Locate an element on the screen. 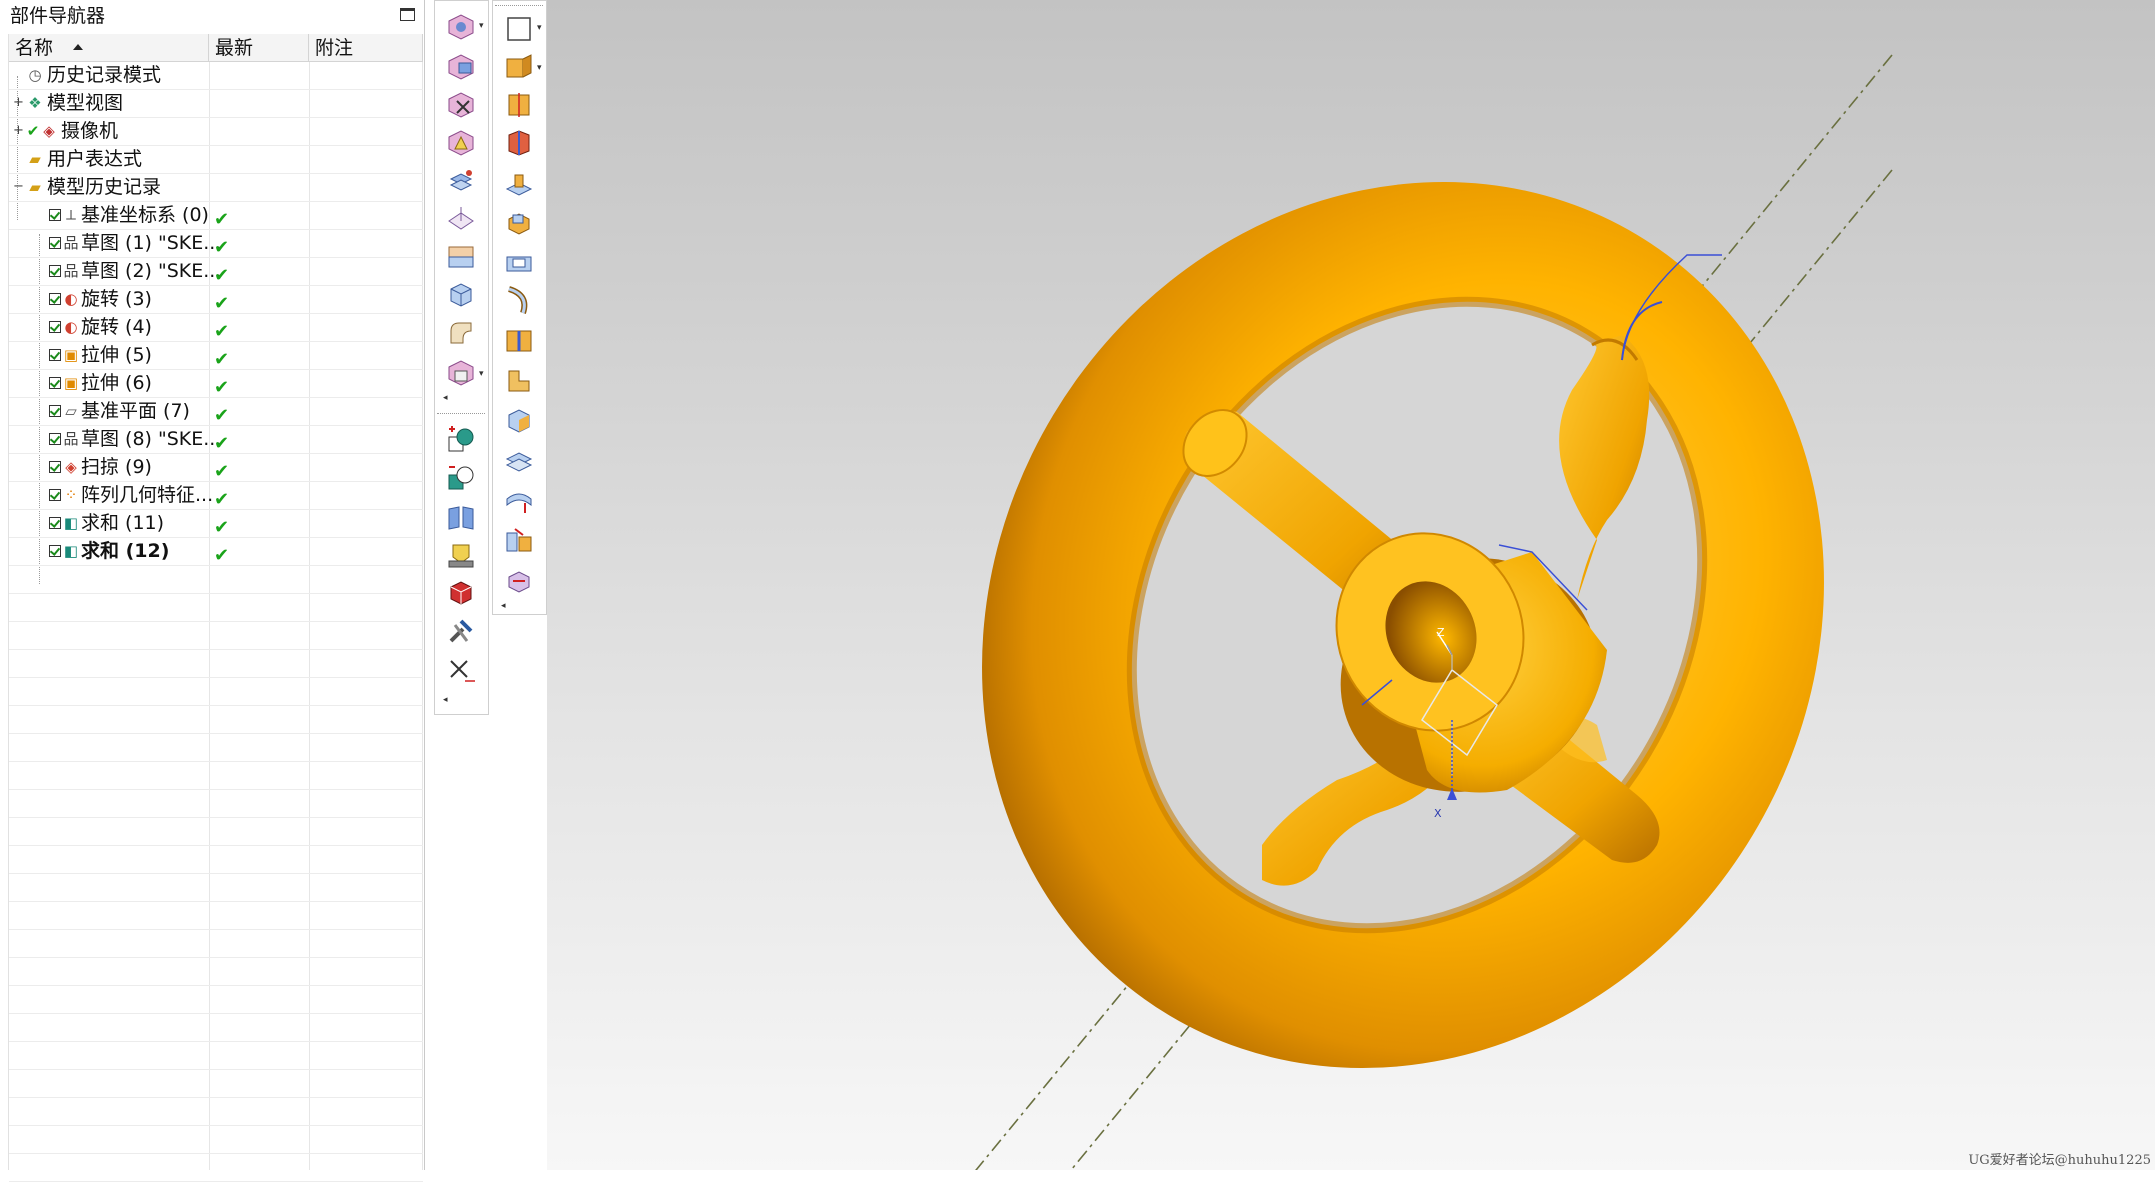 The height and width of the screenshot is (1182, 2155). column-header-latest: 最新 is located at coordinates (259, 48).